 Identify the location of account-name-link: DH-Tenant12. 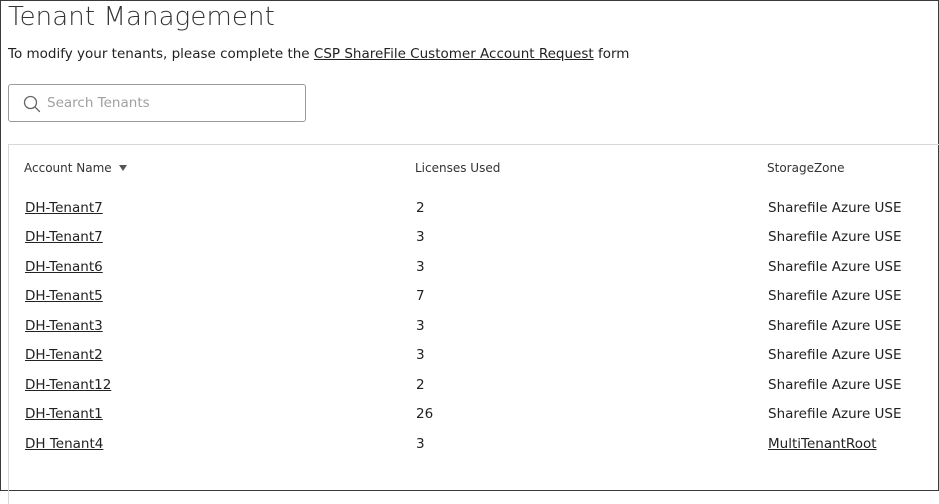
(68, 385).